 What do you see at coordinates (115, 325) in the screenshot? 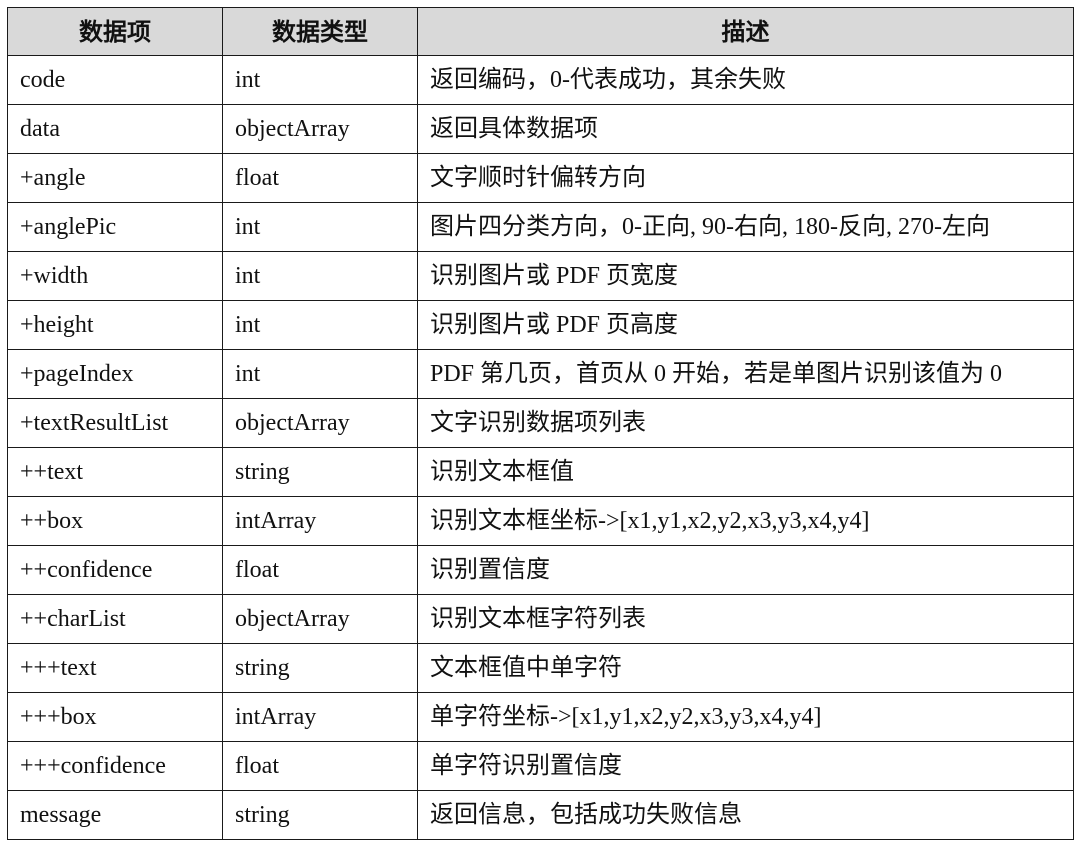
I see `cell-item: +height` at bounding box center [115, 325].